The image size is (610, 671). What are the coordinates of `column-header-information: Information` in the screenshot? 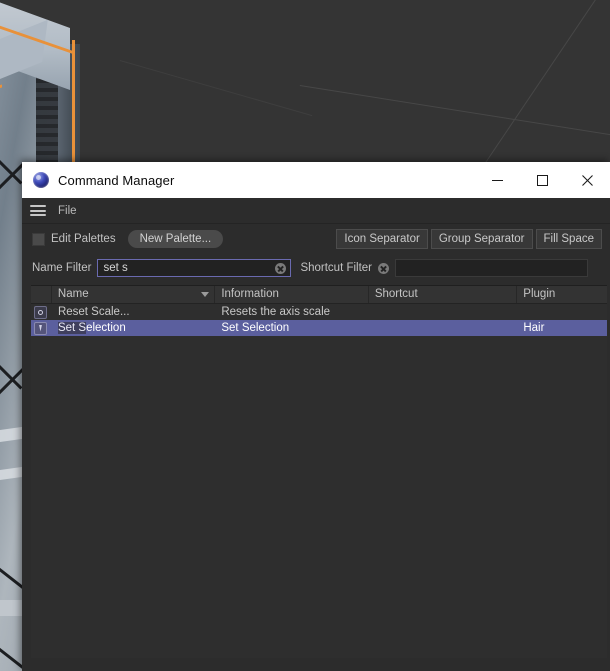 It's located at (292, 294).